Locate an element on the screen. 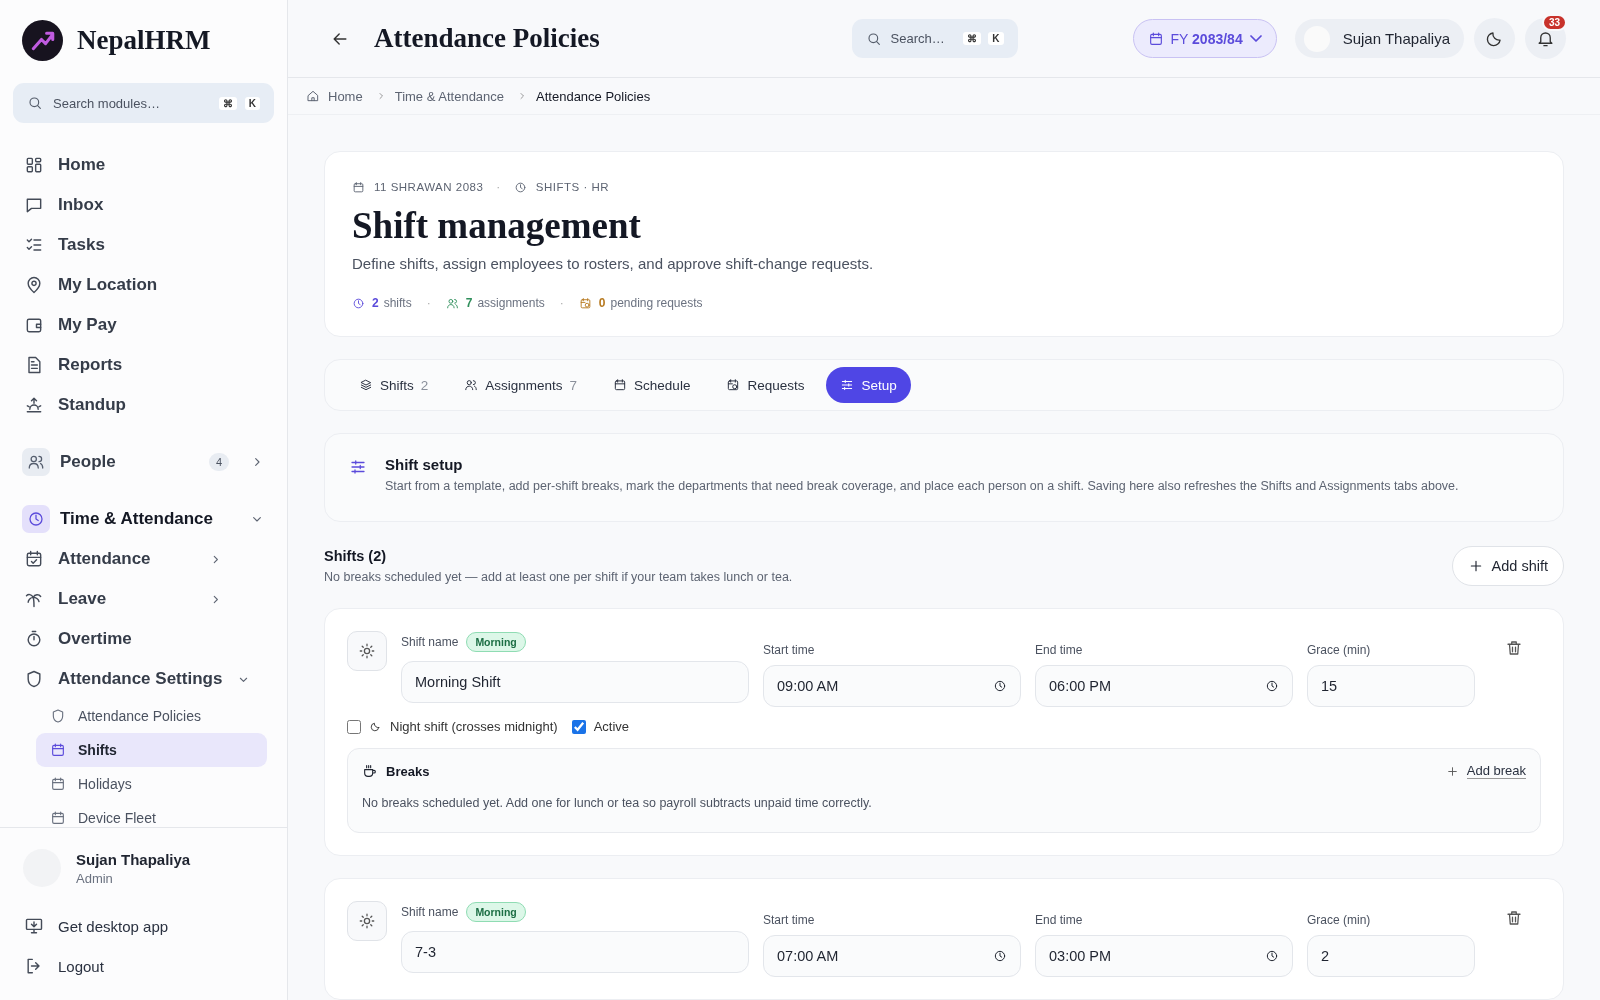 The height and width of the screenshot is (1000, 1600). start-time-input: 07:00 AM is located at coordinates (892, 956).